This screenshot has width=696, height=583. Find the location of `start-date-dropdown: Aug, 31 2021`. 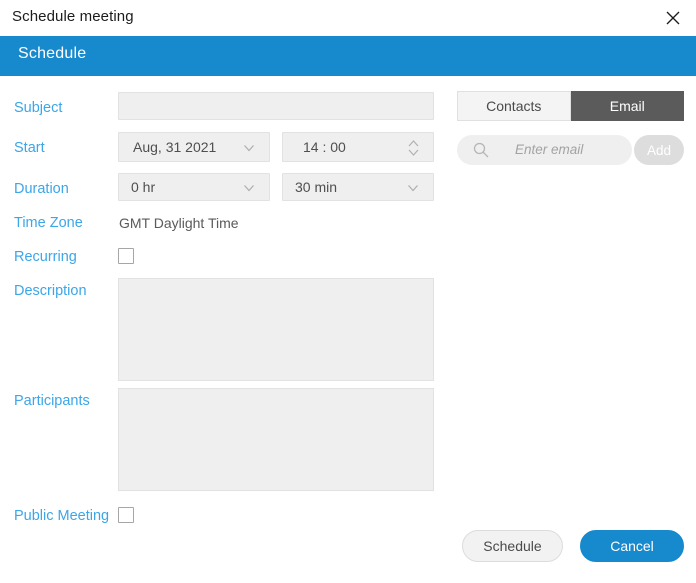

start-date-dropdown: Aug, 31 2021 is located at coordinates (194, 147).